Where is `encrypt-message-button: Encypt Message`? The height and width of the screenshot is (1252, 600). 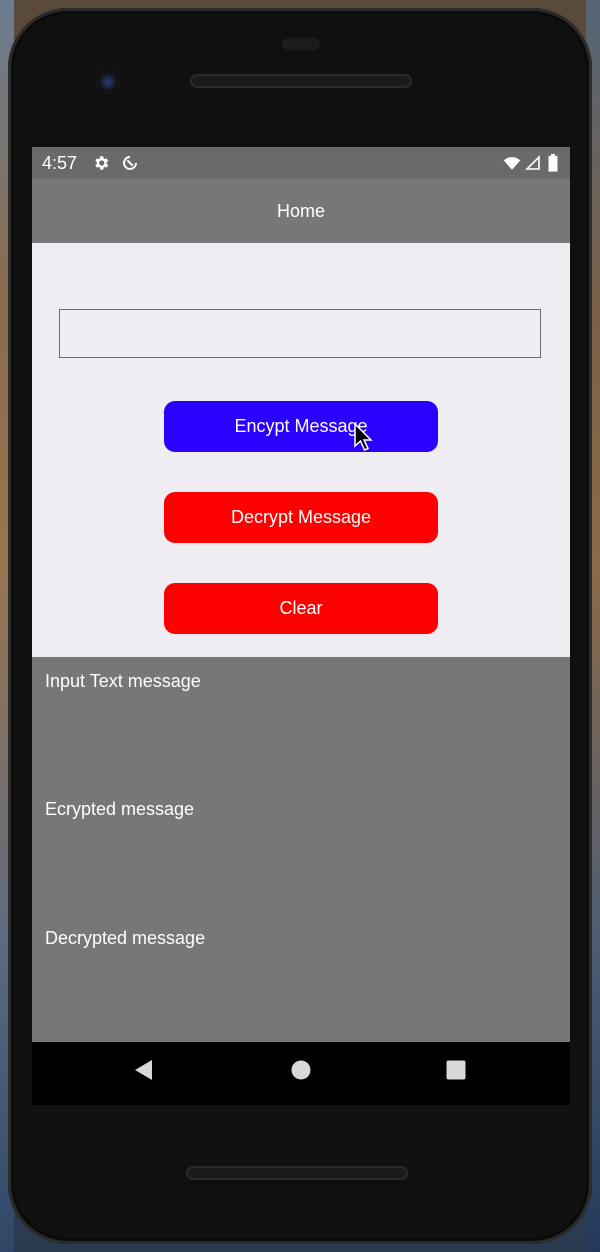 encrypt-message-button: Encypt Message is located at coordinates (301, 426).